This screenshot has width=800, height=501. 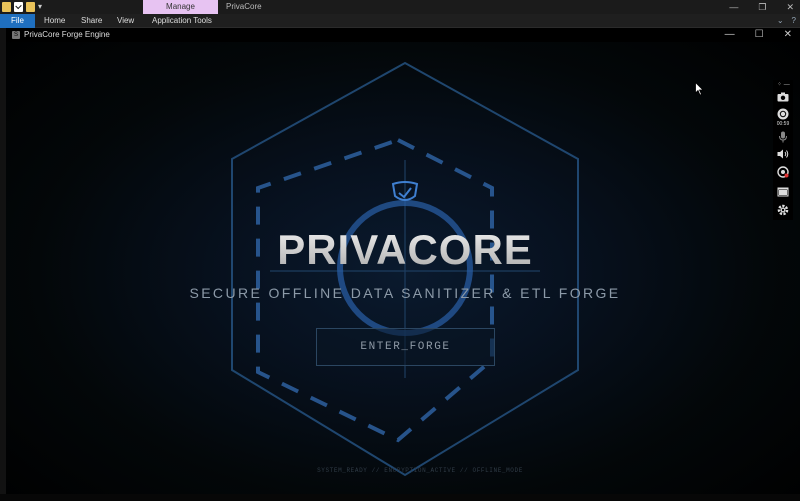 I want to click on camera-icon, so click(x=783, y=97).